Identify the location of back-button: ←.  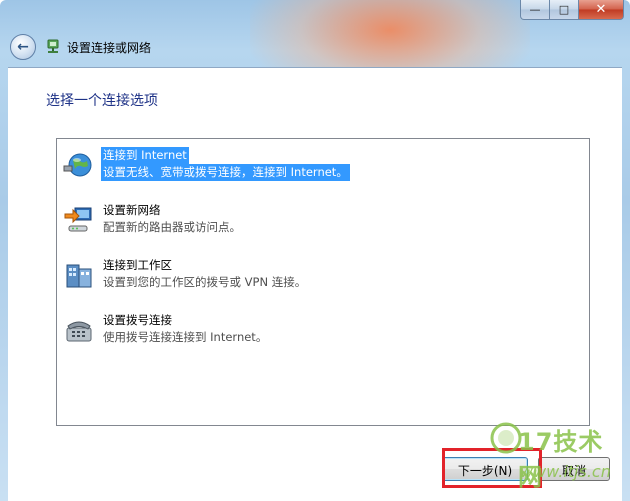
(23, 47).